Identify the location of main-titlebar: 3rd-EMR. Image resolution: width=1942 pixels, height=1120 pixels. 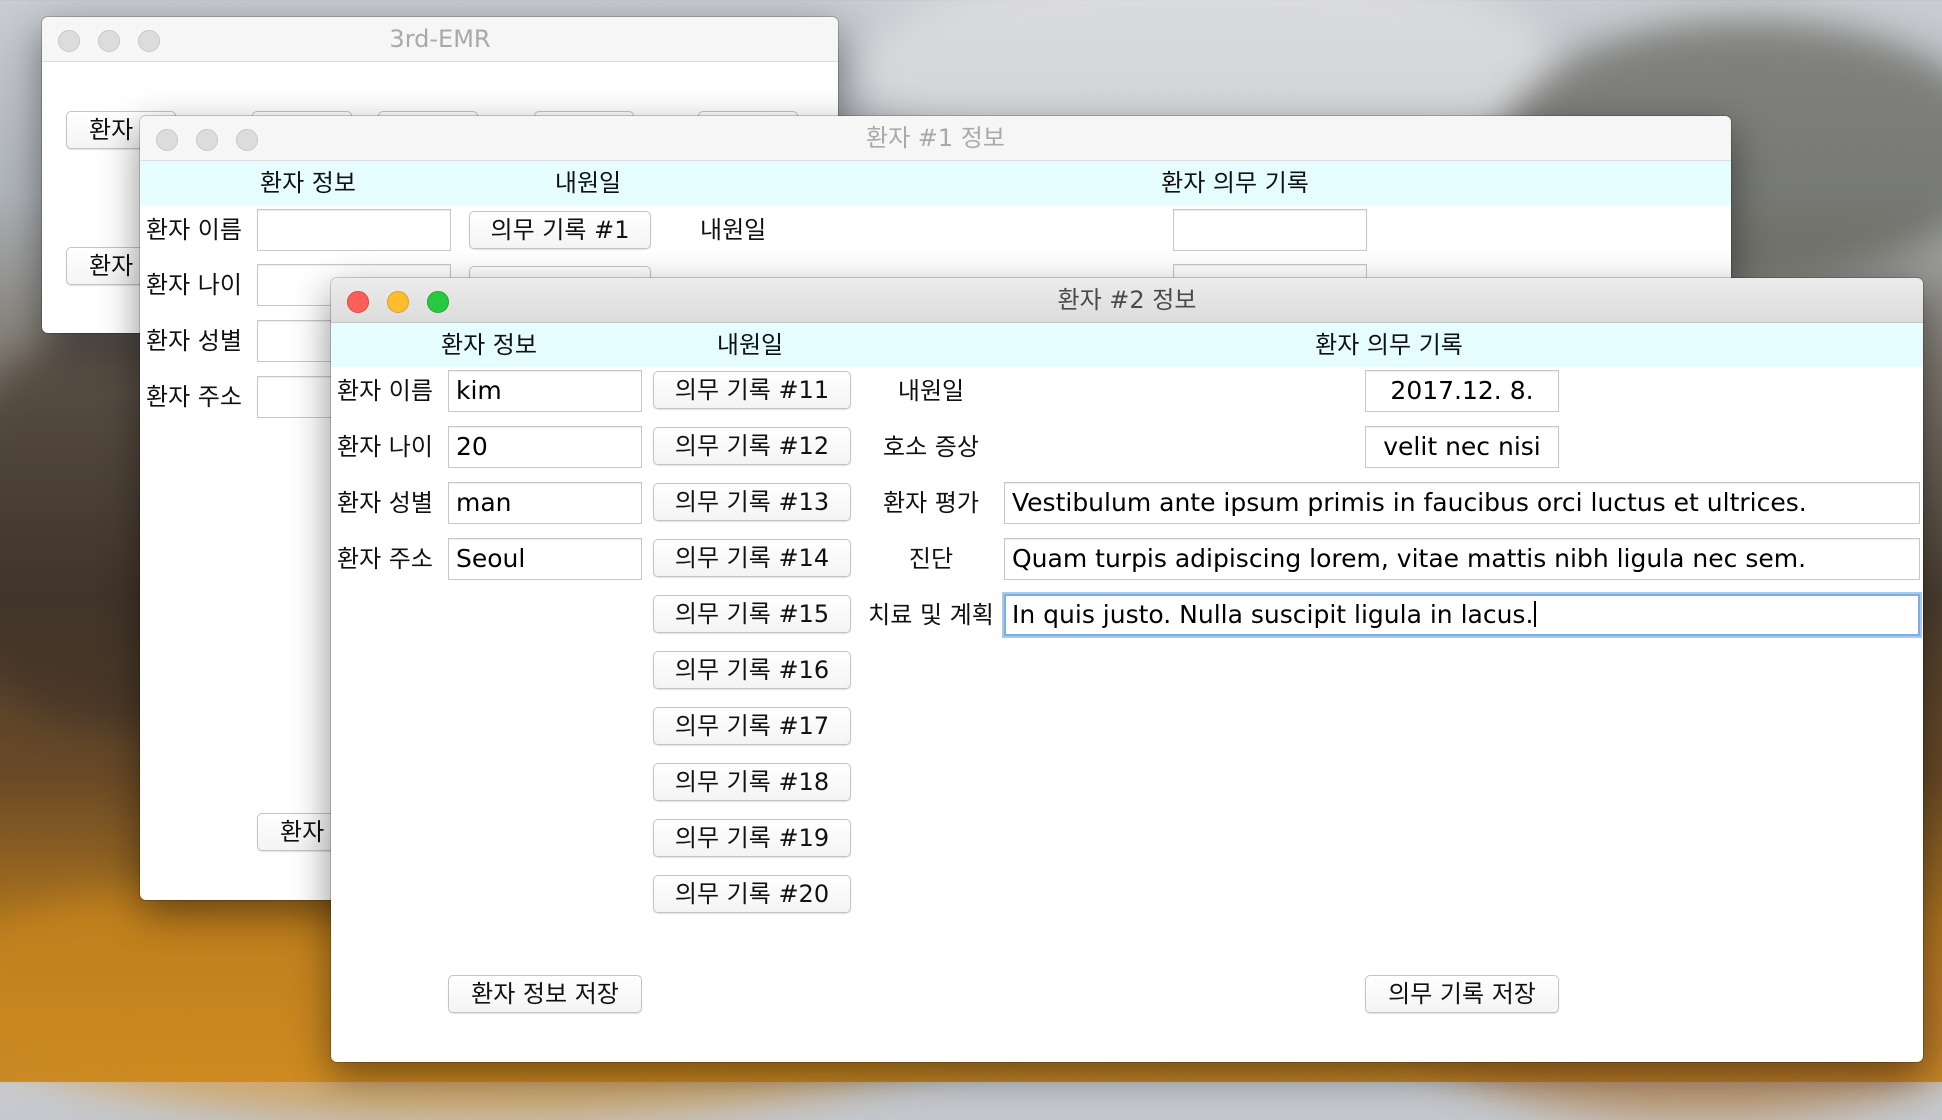
(440, 39).